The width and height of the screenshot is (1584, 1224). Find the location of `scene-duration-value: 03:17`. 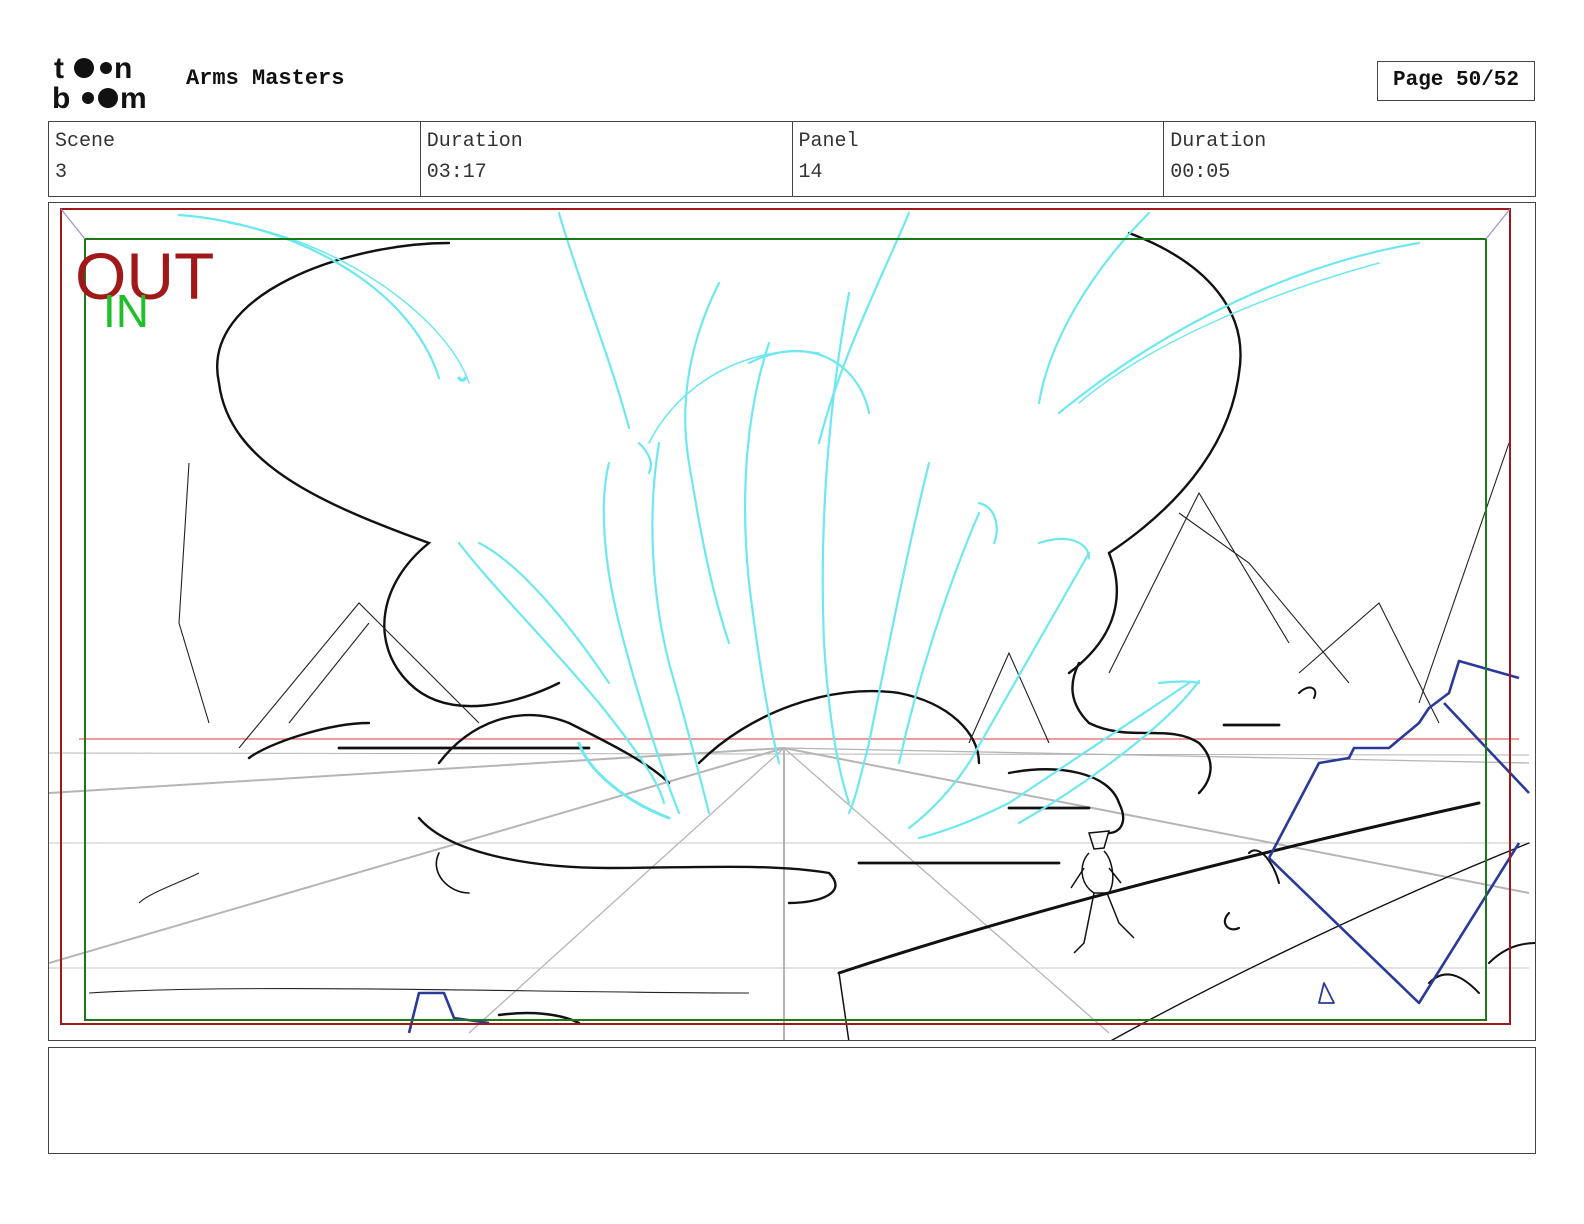

scene-duration-value: 03:17 is located at coordinates (456, 172).